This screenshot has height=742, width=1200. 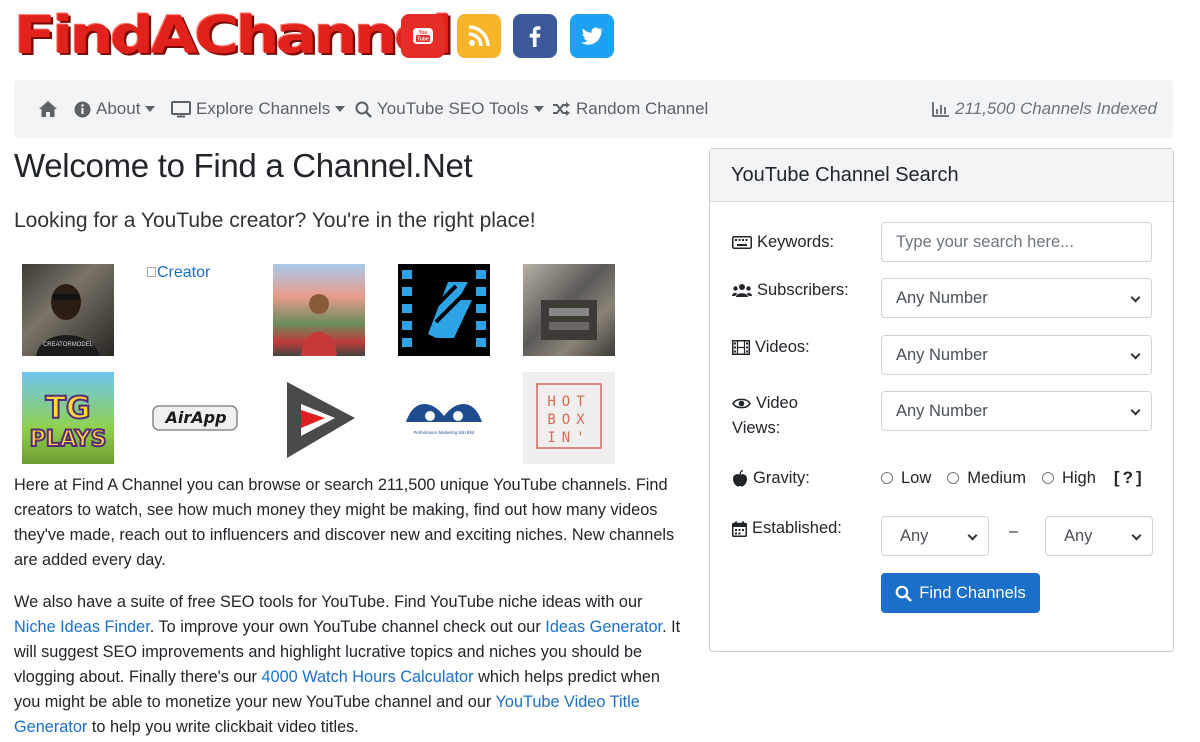 I want to click on search-card-title: YouTube Channel Search, so click(x=941, y=175).